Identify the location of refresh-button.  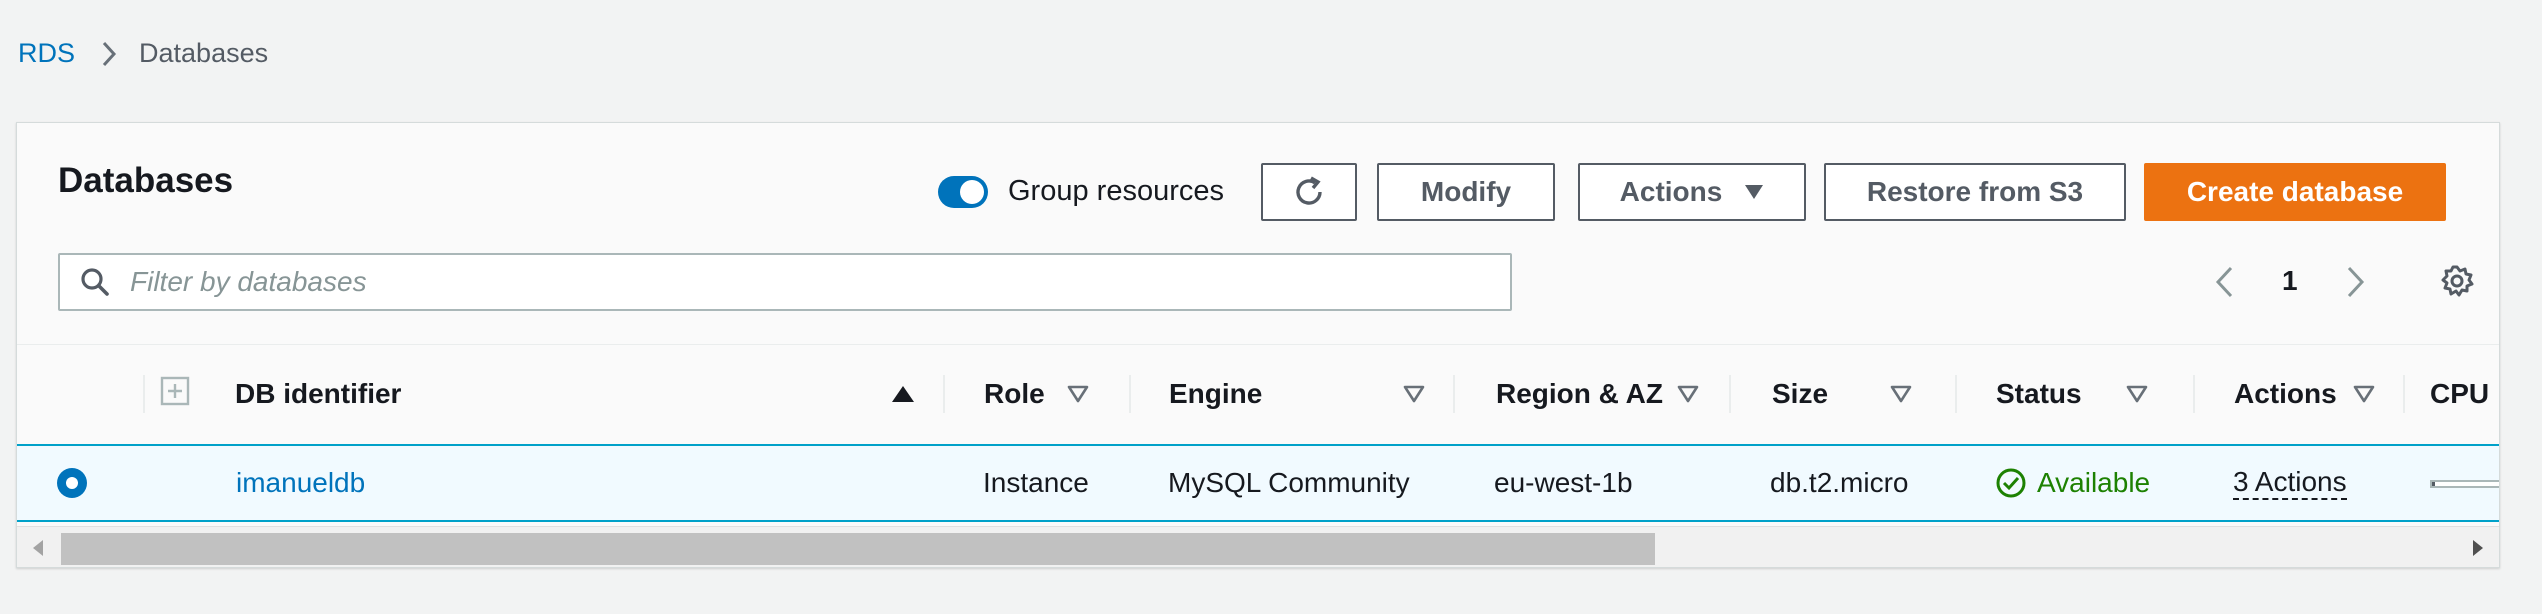
(1309, 192).